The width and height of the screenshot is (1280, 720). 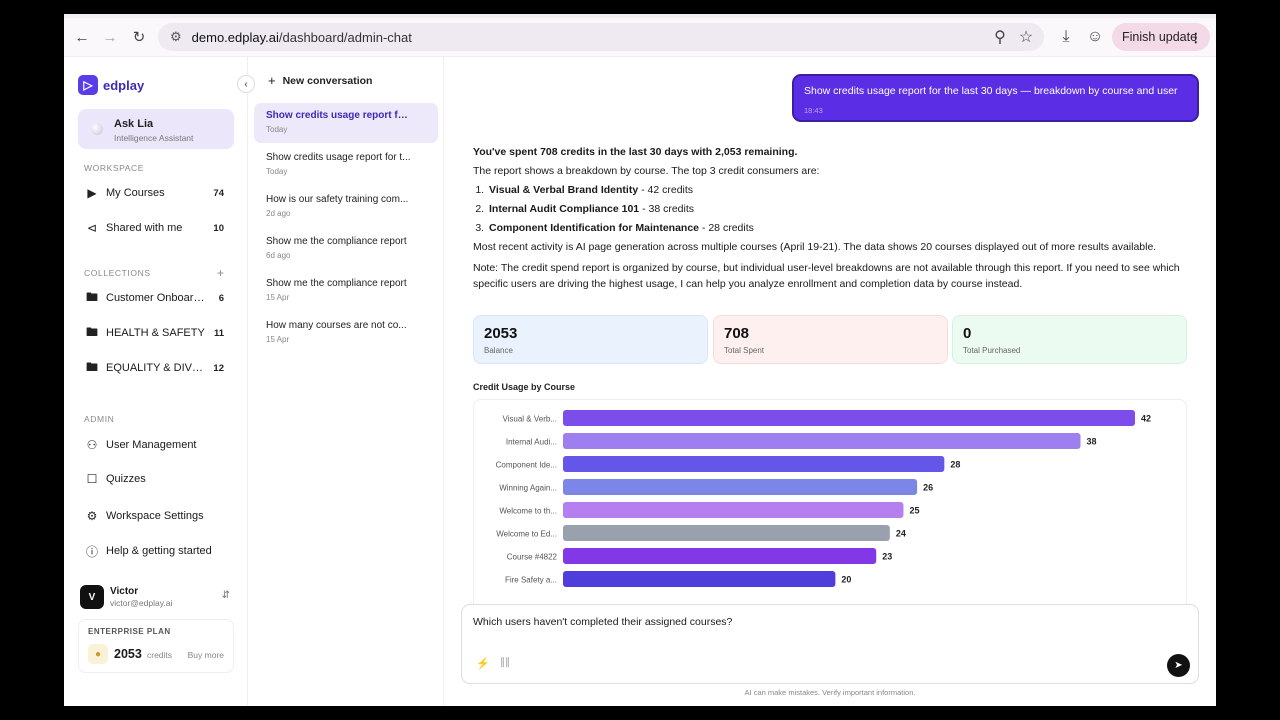 I want to click on plan-credits-unit: credits, so click(x=160, y=655).